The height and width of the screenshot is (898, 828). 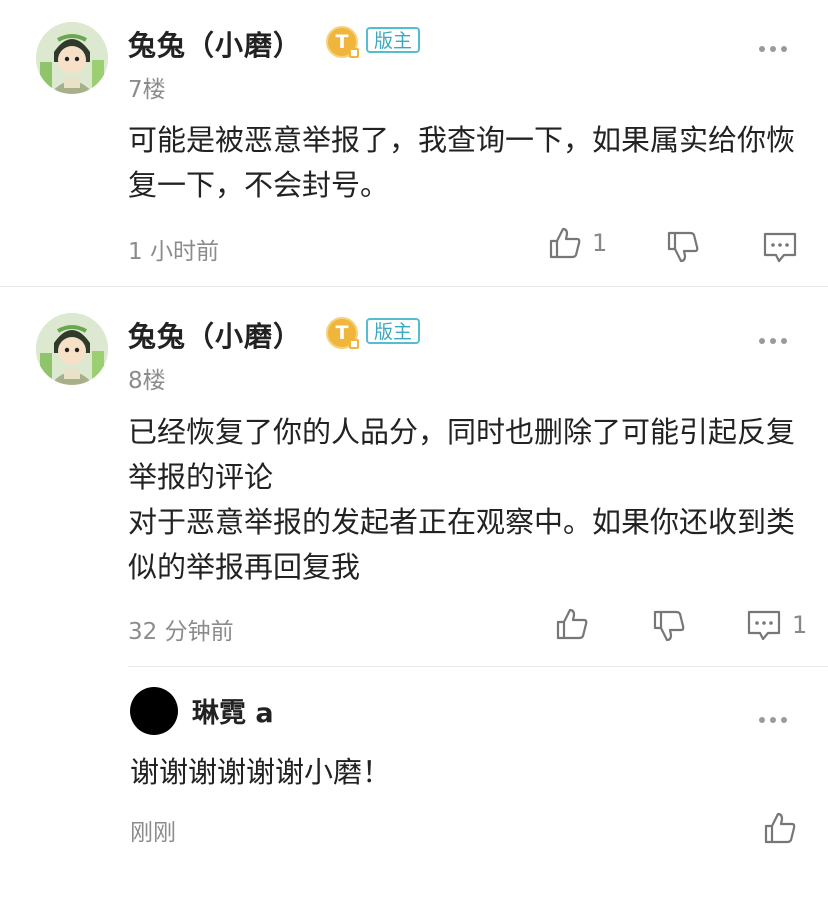 I want to click on floor-number: 7楼, so click(x=147, y=90).